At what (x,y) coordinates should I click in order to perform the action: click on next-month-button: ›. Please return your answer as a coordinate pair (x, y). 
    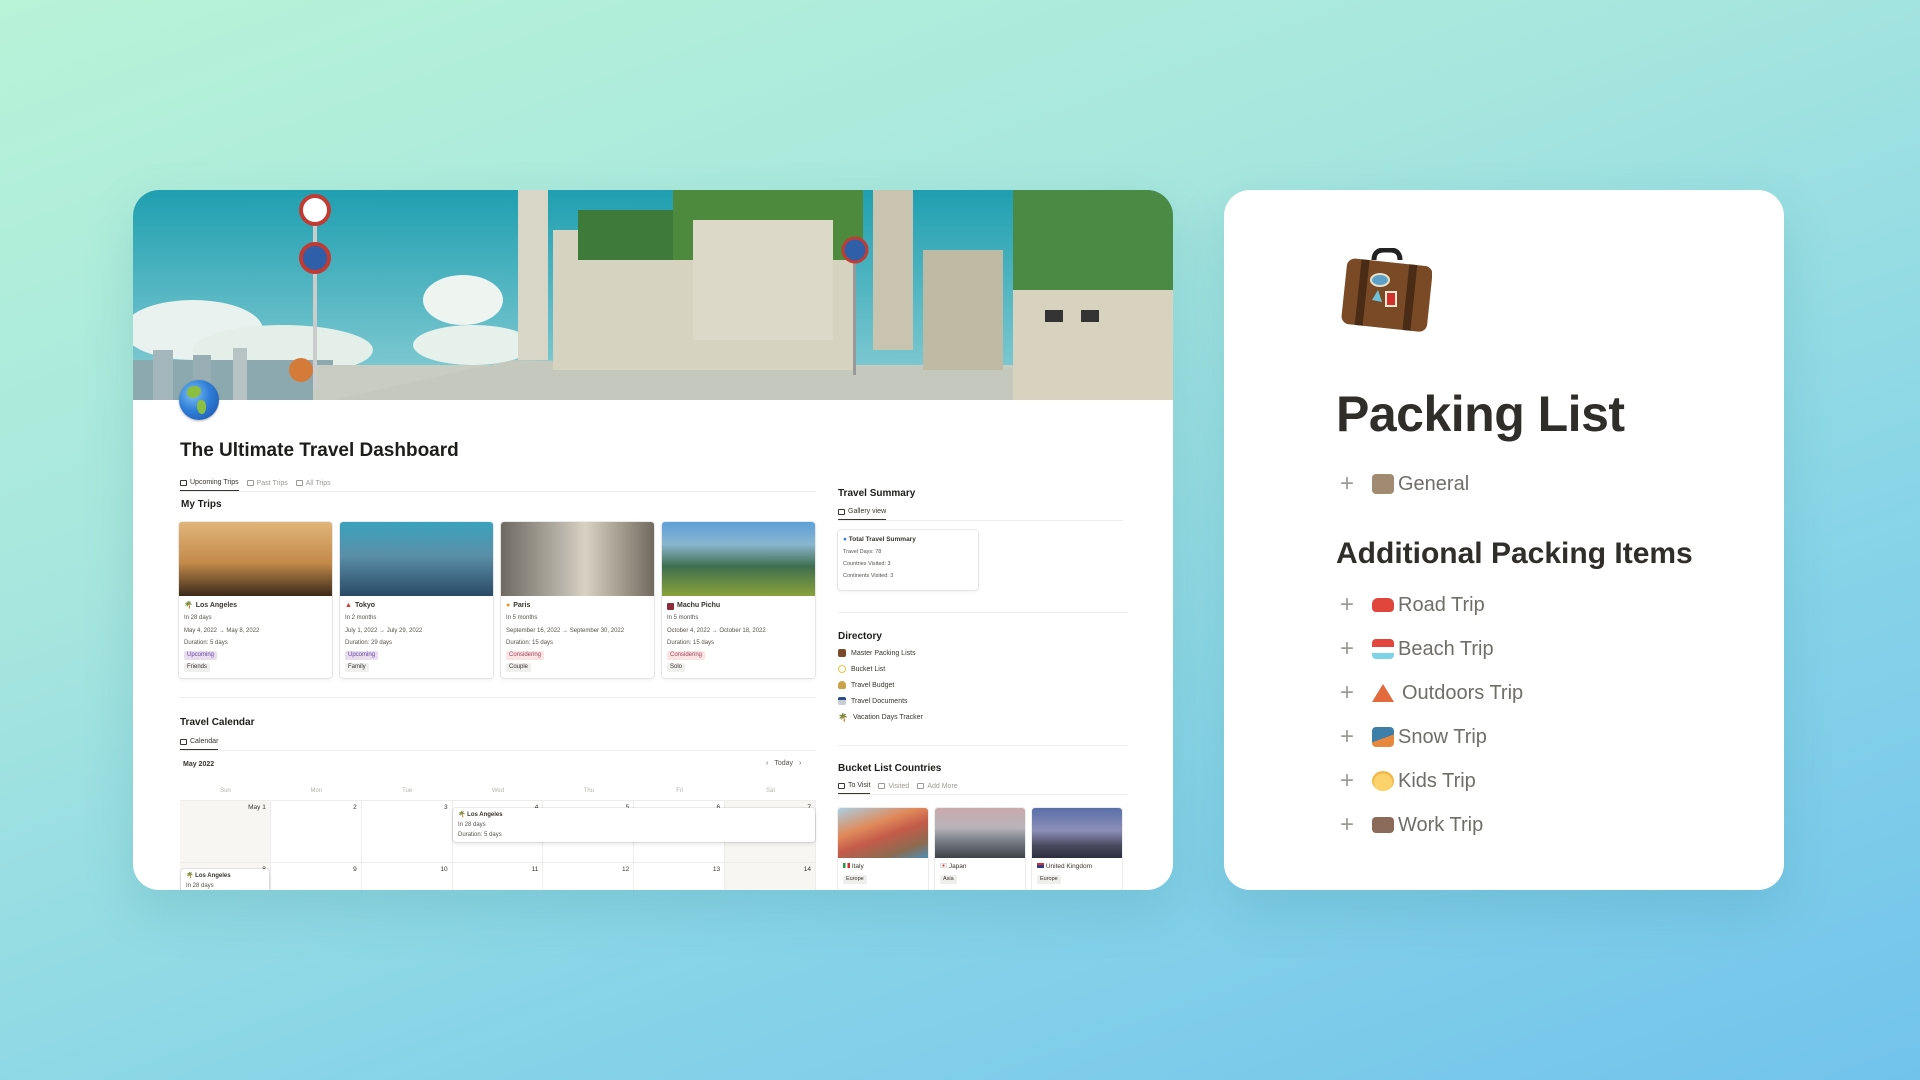
    Looking at the image, I should click on (800, 763).